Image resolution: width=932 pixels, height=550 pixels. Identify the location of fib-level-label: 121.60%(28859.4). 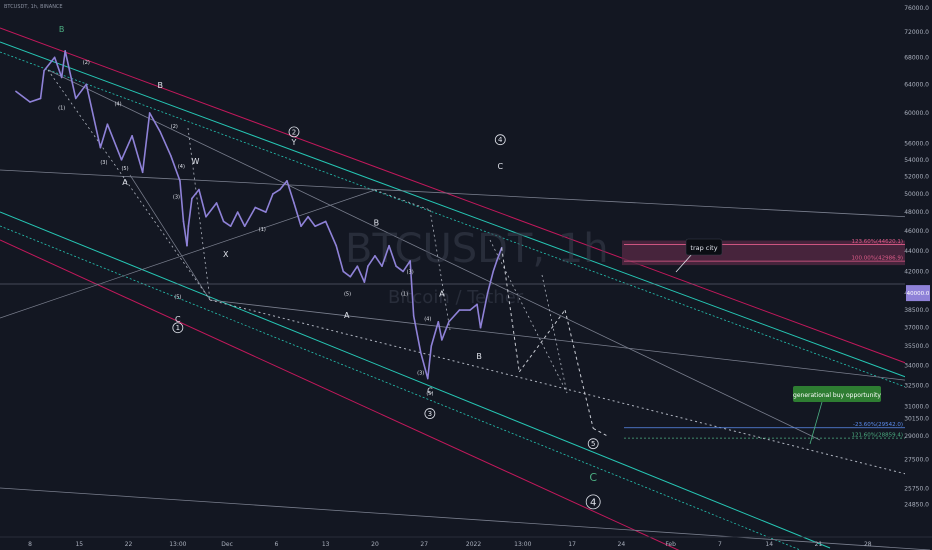
(877, 436).